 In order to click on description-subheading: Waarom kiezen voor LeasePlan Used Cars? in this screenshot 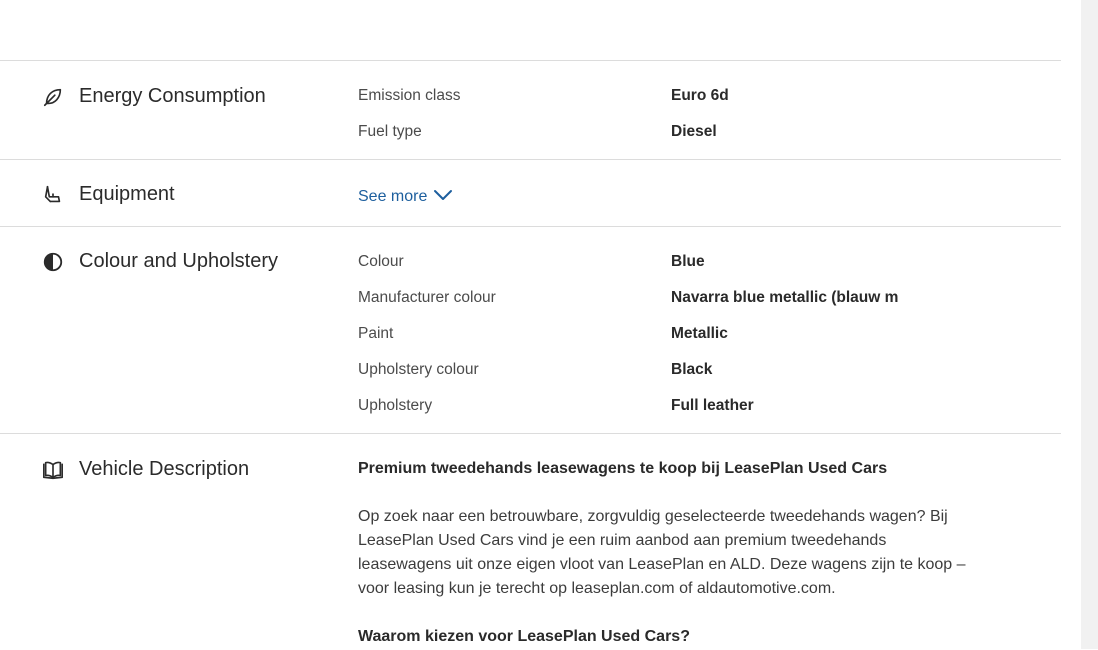, I will do `click(524, 636)`.